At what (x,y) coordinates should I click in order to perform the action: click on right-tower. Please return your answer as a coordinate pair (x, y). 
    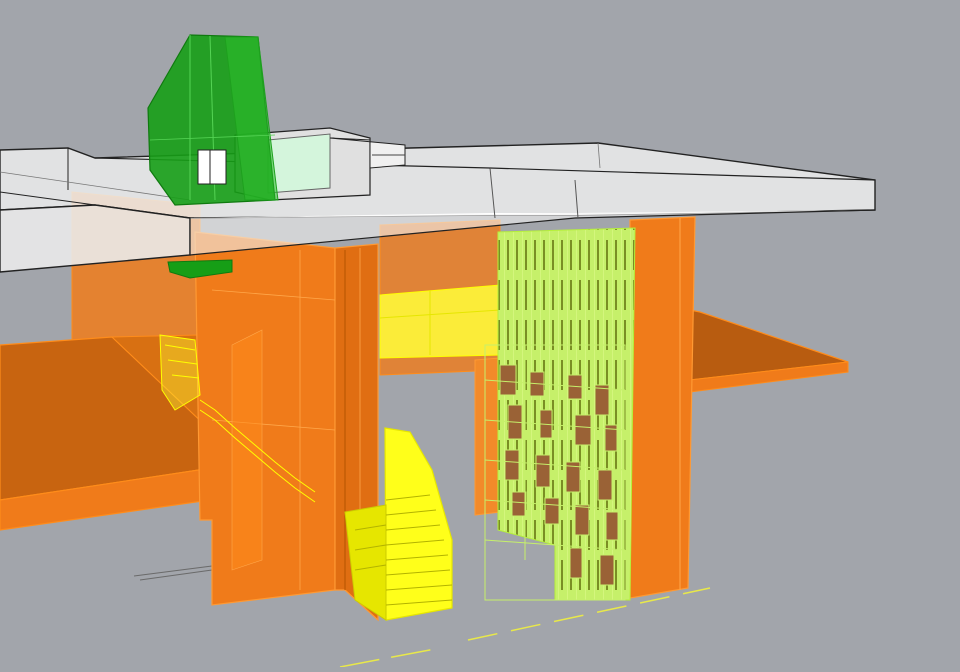
    Looking at the image, I should click on (662, 407).